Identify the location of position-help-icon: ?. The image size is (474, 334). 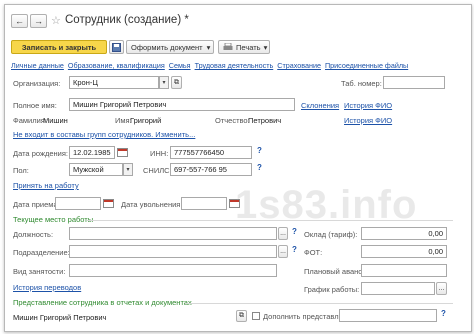
(294, 231).